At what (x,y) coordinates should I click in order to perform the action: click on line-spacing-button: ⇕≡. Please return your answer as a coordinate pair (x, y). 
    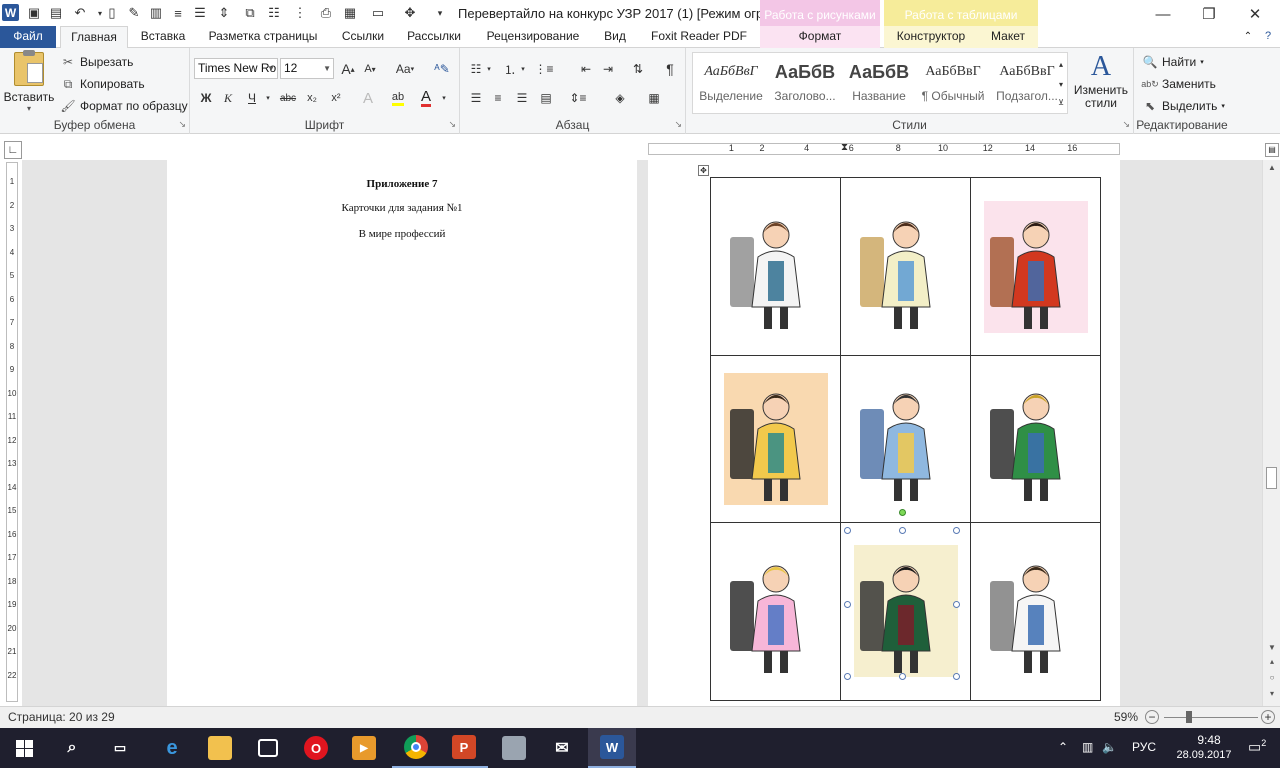
    Looking at the image, I should click on (578, 98).